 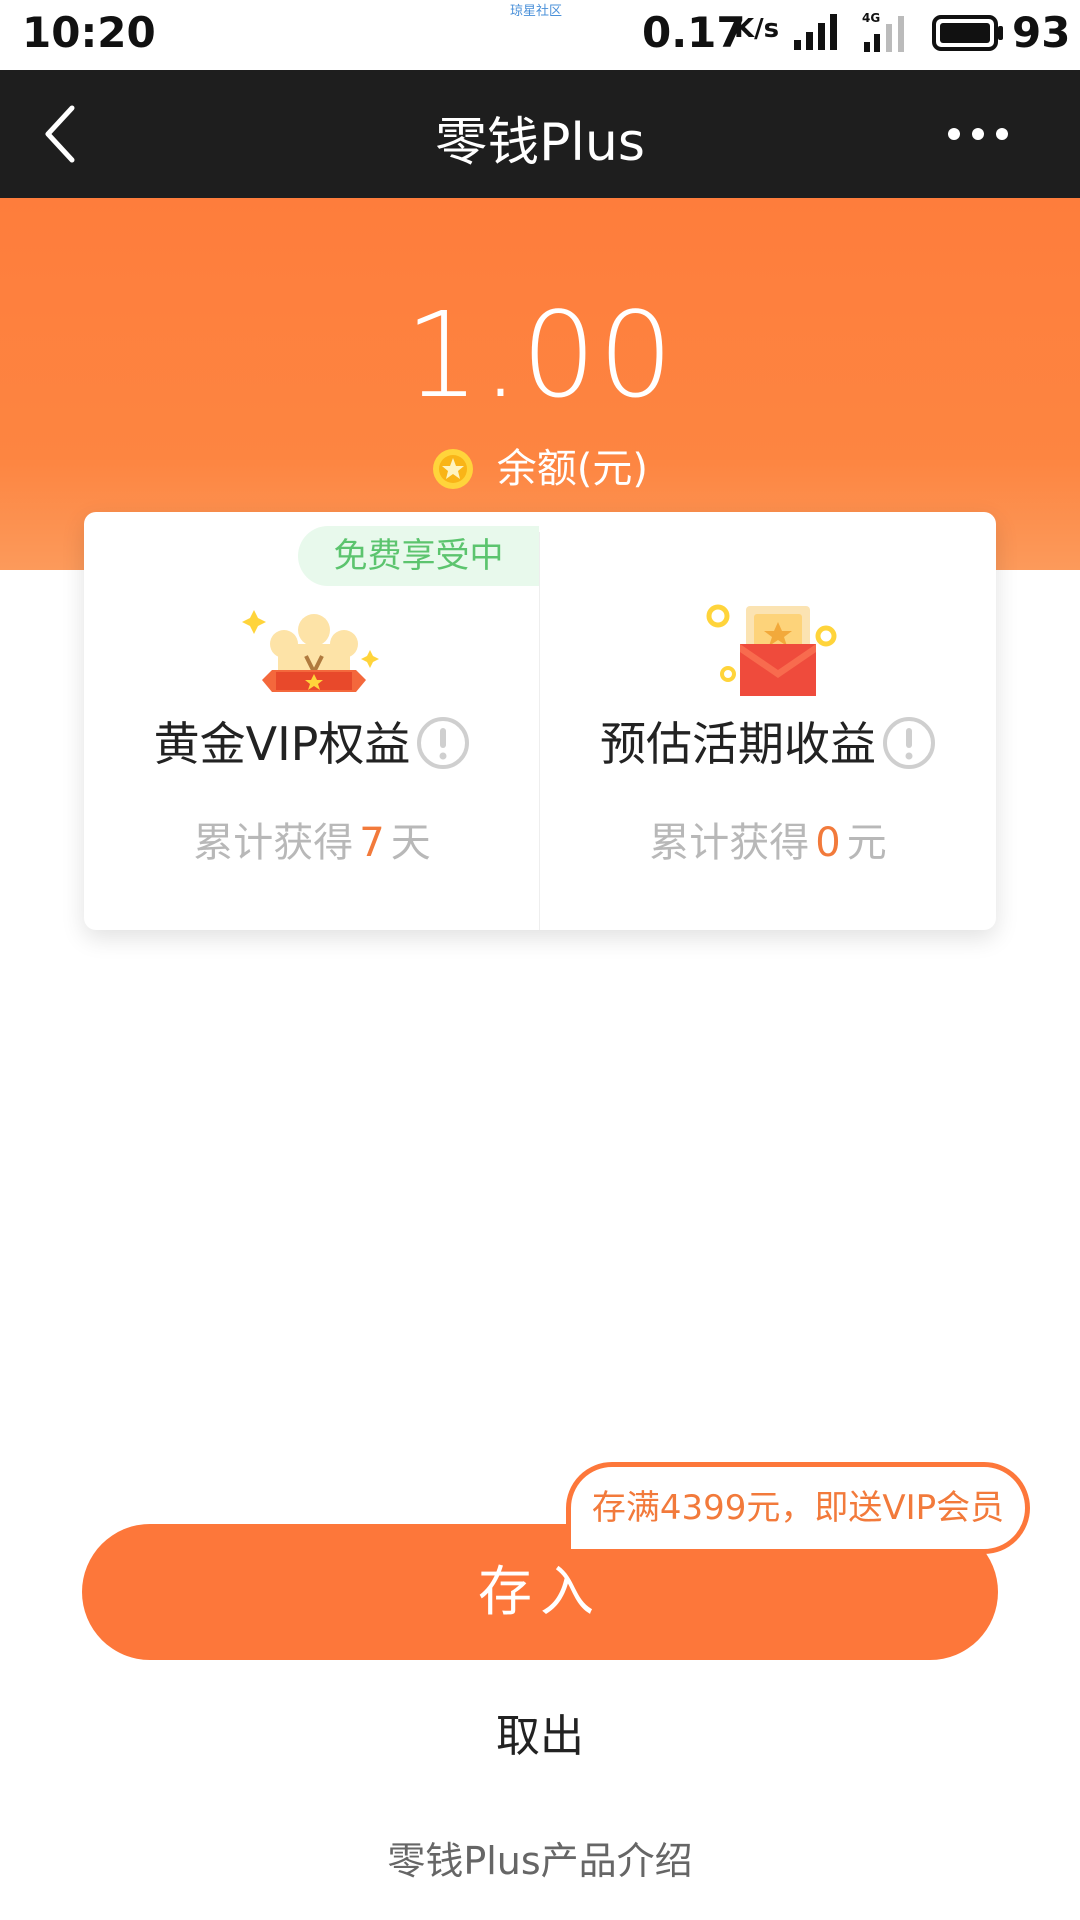 I want to click on vip-benefit-summary: 累计获得 7 天, so click(x=312, y=839).